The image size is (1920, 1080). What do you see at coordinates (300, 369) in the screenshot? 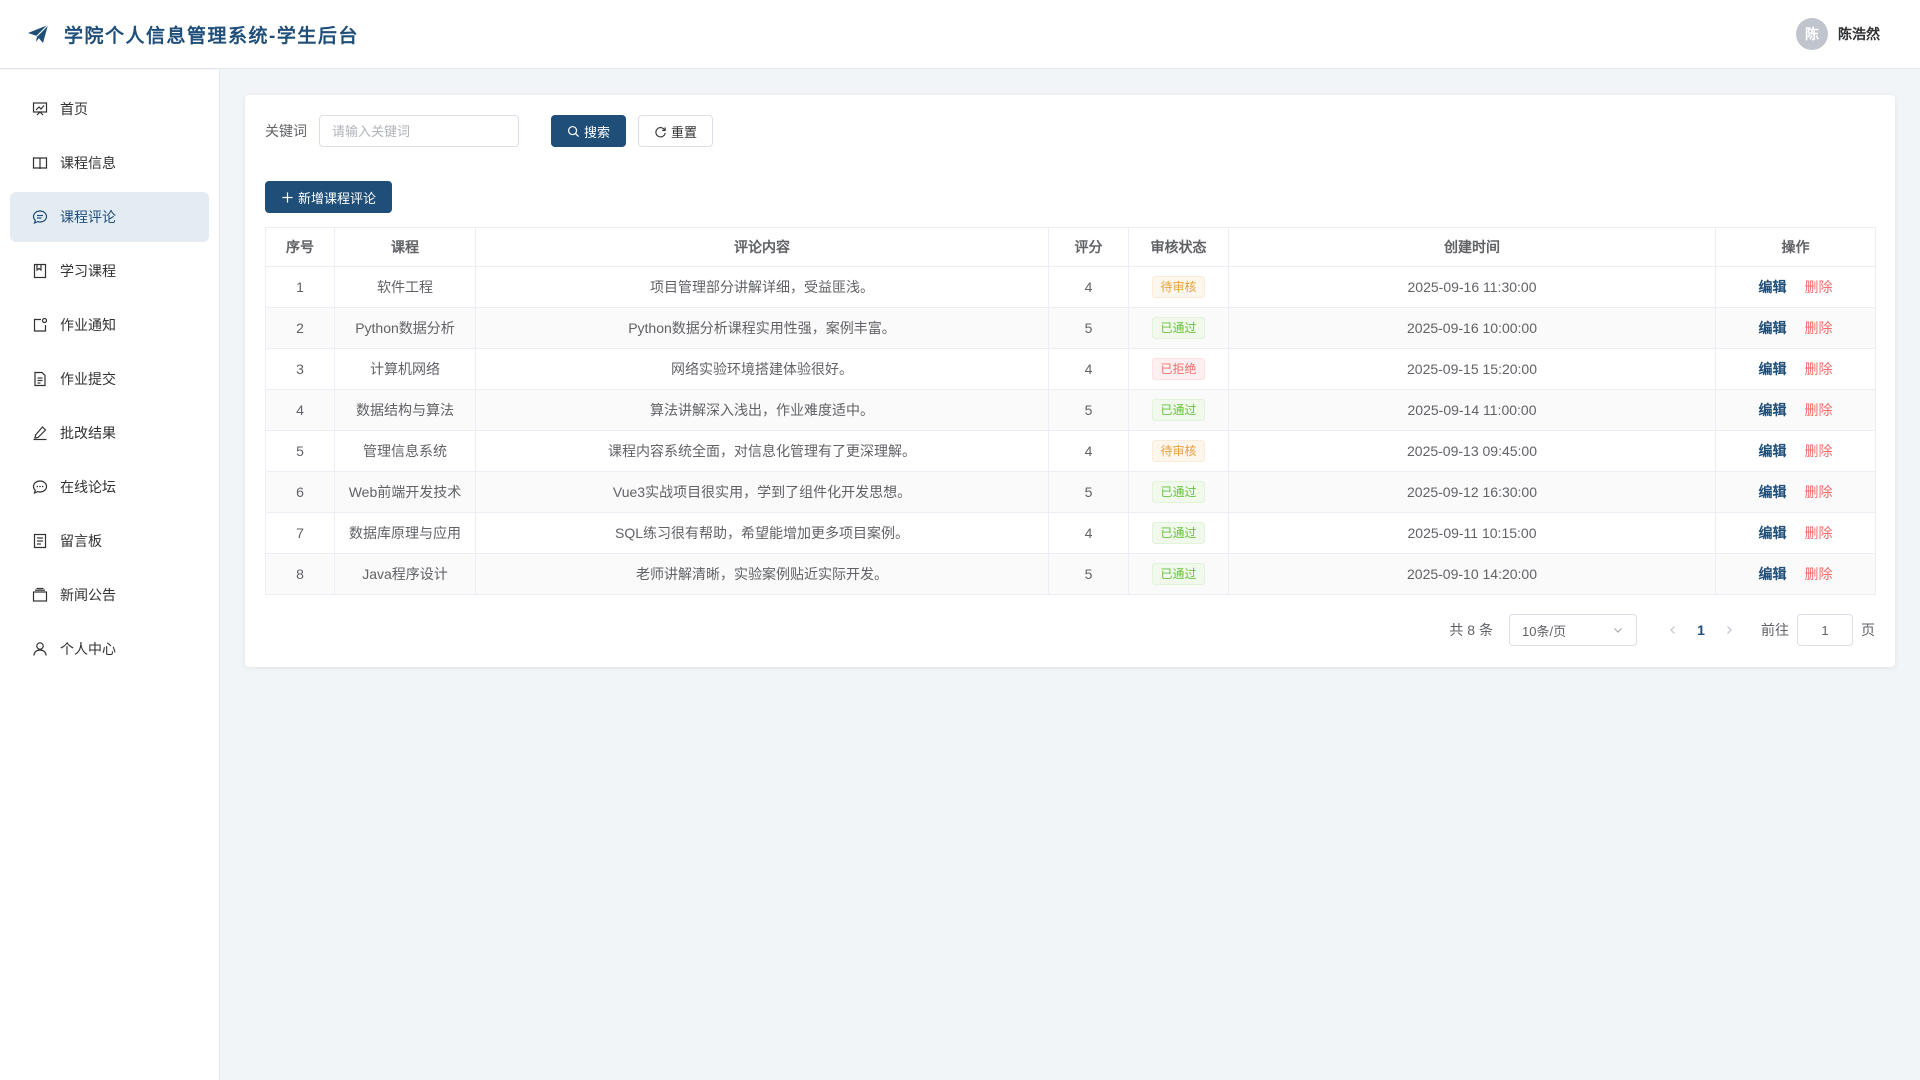
I see `cell-no: 3` at bounding box center [300, 369].